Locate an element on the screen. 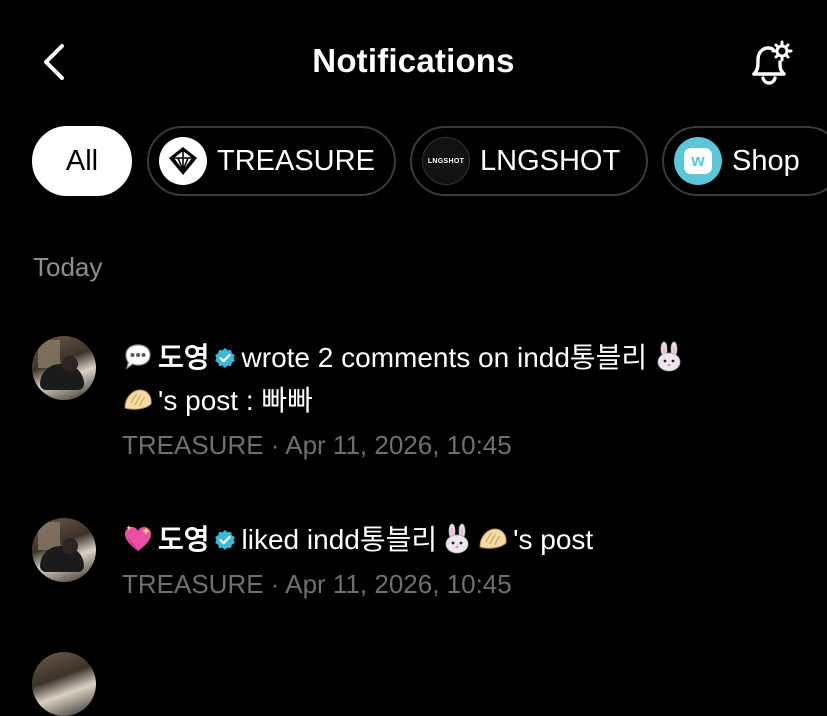  filter-chip-label: All is located at coordinates (82, 160).